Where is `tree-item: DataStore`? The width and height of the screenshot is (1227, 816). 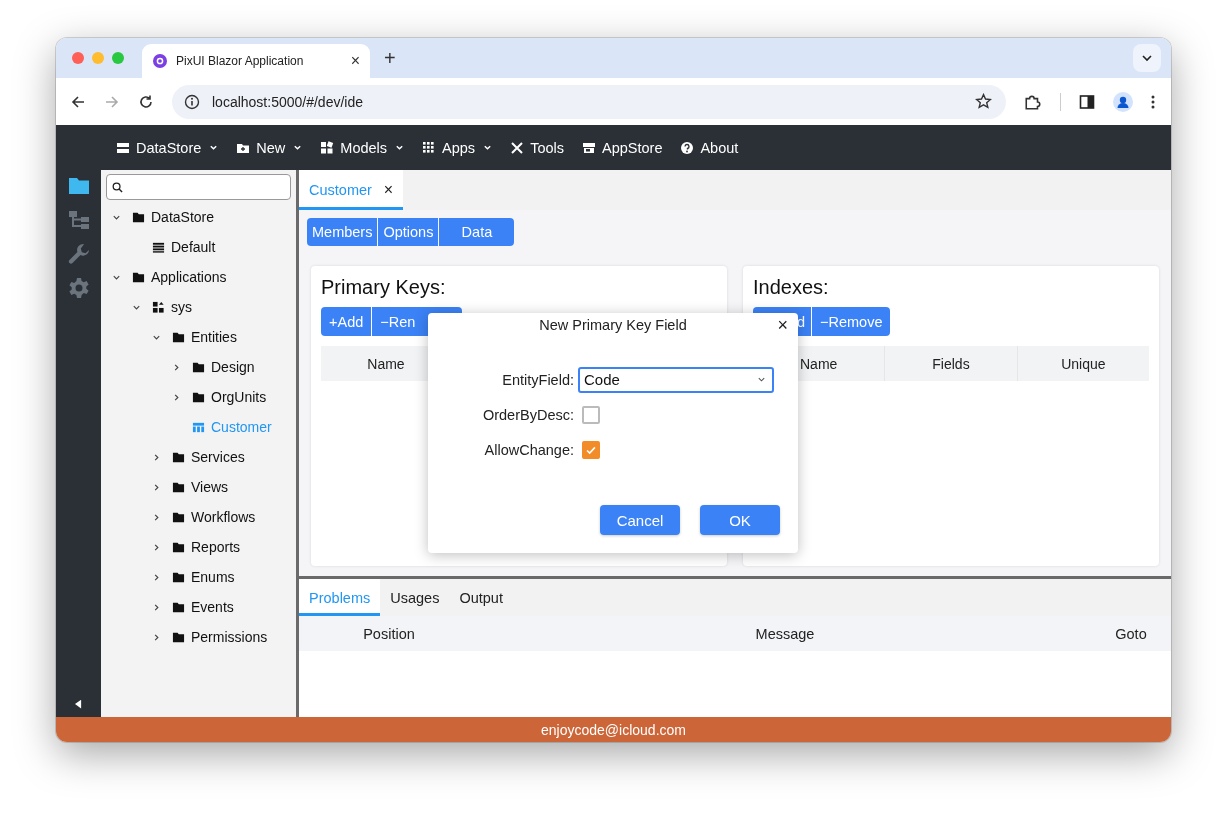
tree-item: DataStore is located at coordinates (198, 217).